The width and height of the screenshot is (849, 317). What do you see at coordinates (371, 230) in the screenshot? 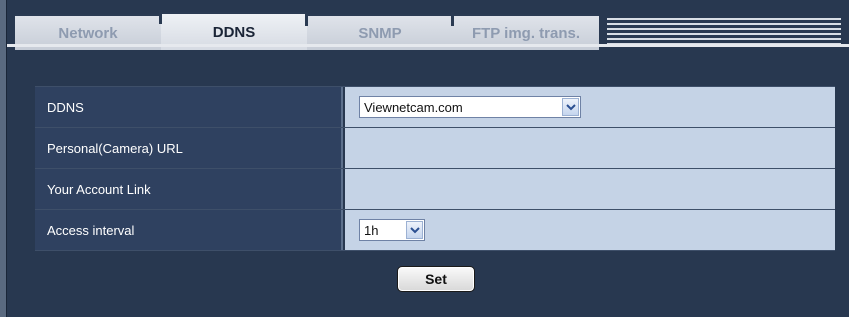
I see `access-interval-value: 1h` at bounding box center [371, 230].